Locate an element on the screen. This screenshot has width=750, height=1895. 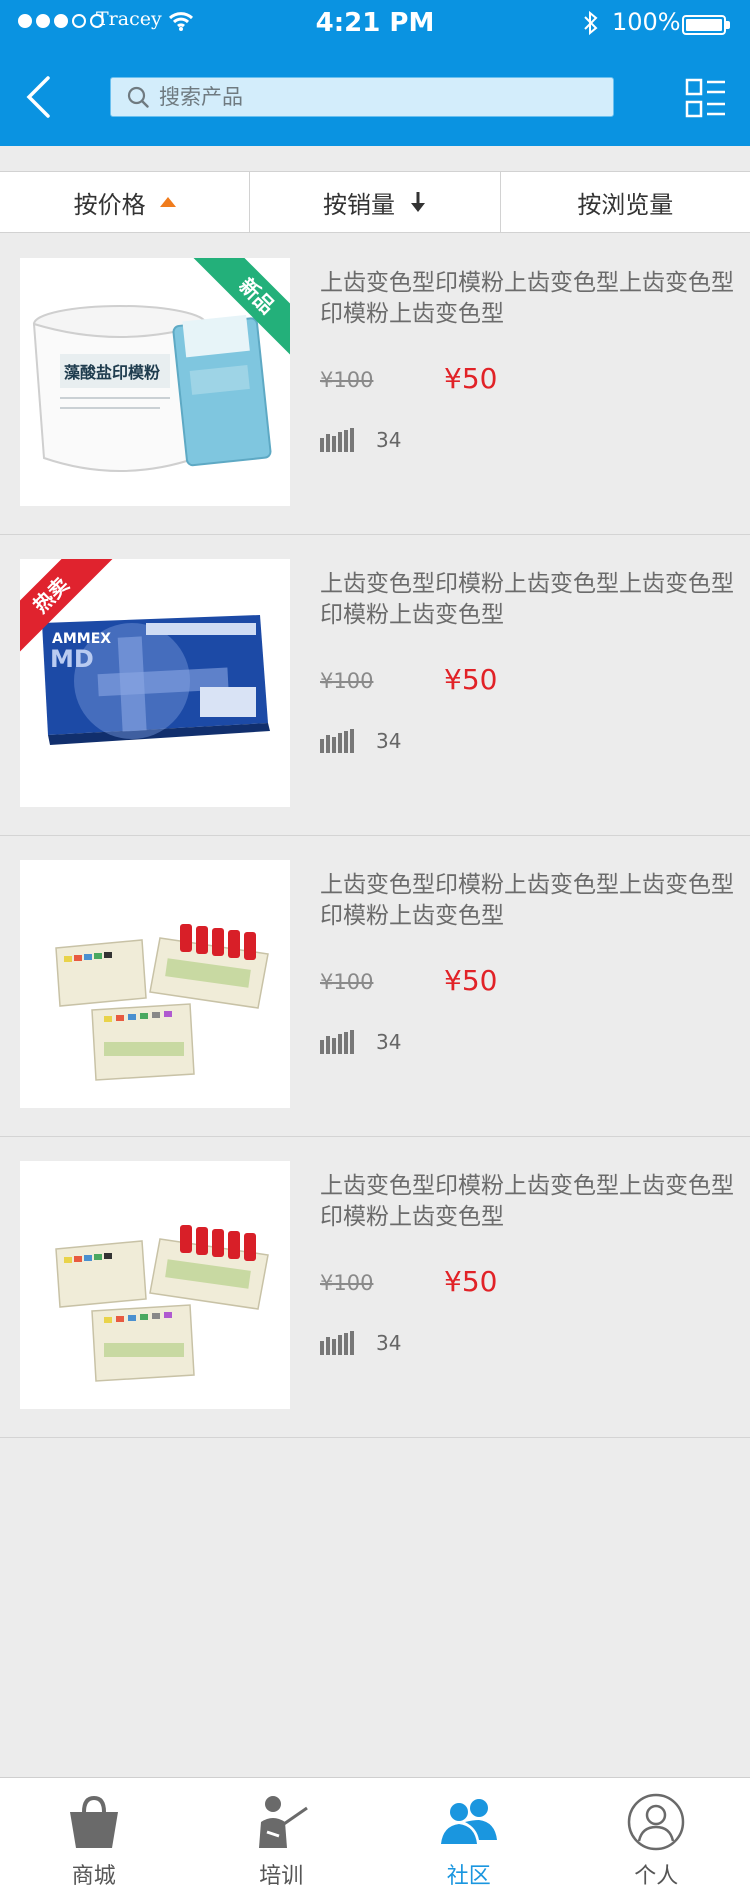
chevron-left-icon is located at coordinates (38, 97).